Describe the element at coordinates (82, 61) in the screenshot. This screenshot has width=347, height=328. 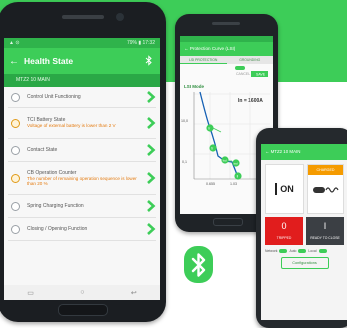
I see `app-bar: ← Health State` at that location.